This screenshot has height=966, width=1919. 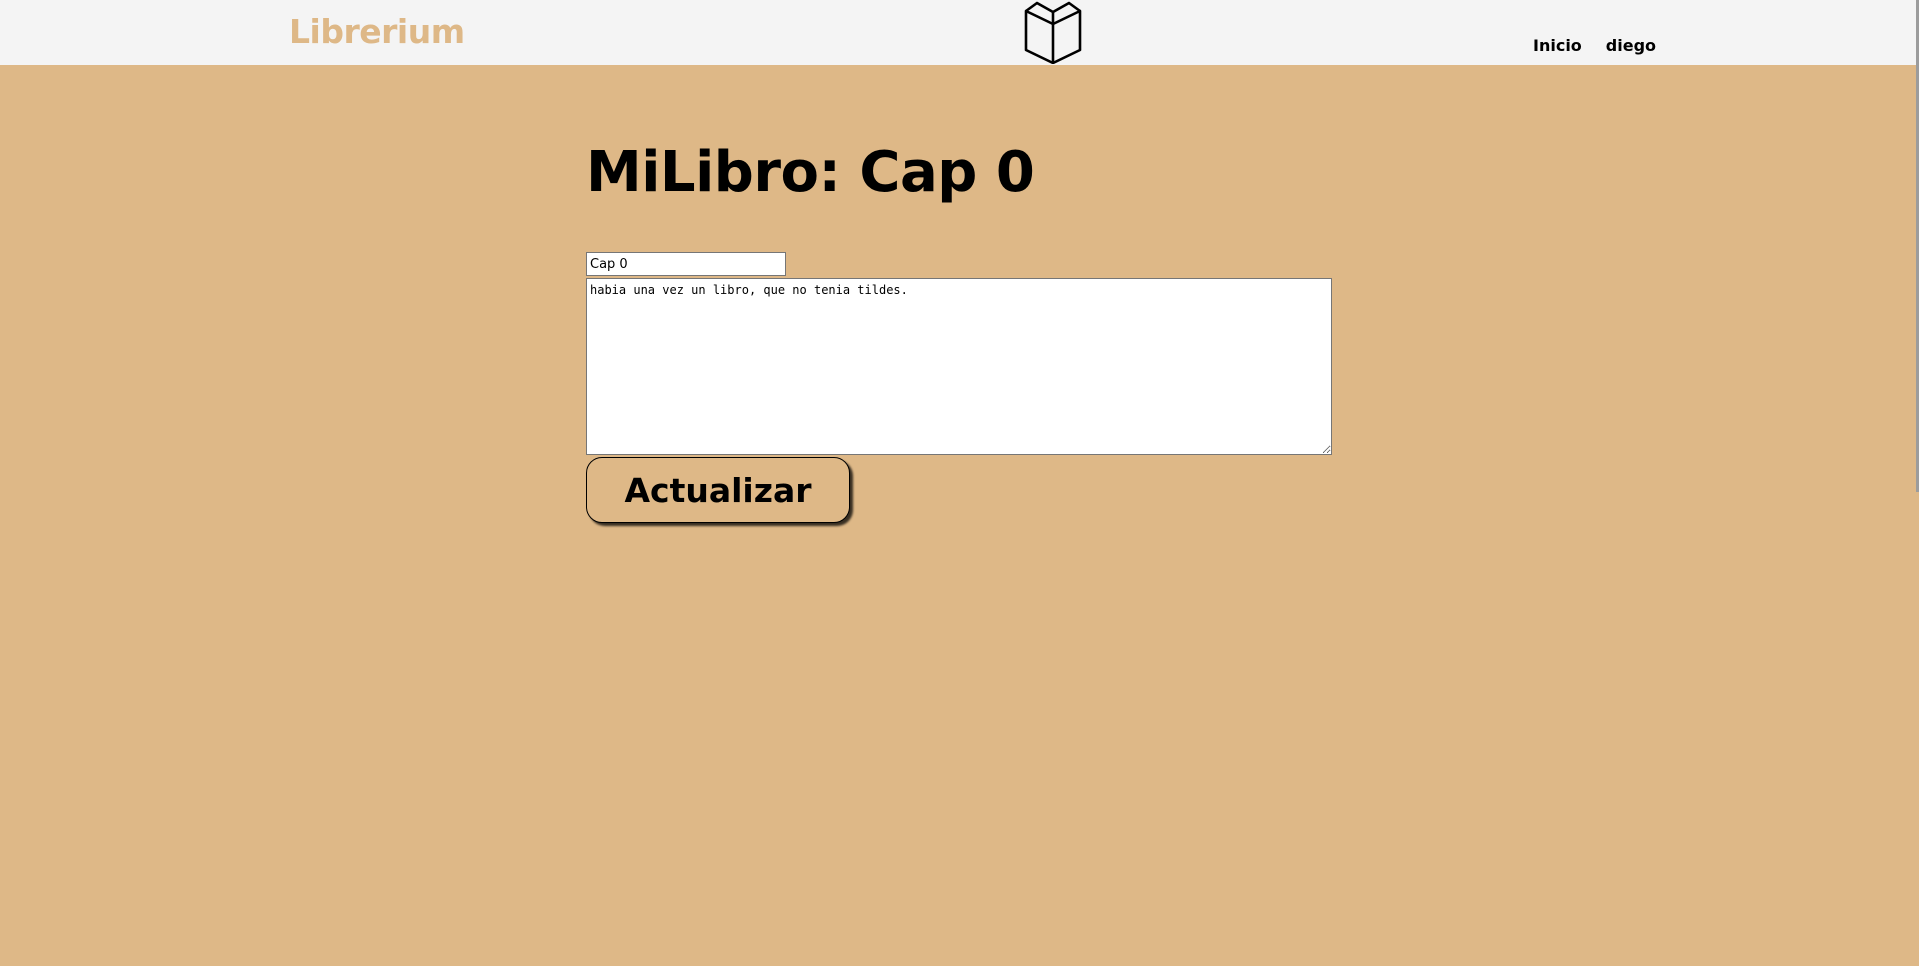 What do you see at coordinates (1053, 33) in the screenshot?
I see `open-book-icon` at bounding box center [1053, 33].